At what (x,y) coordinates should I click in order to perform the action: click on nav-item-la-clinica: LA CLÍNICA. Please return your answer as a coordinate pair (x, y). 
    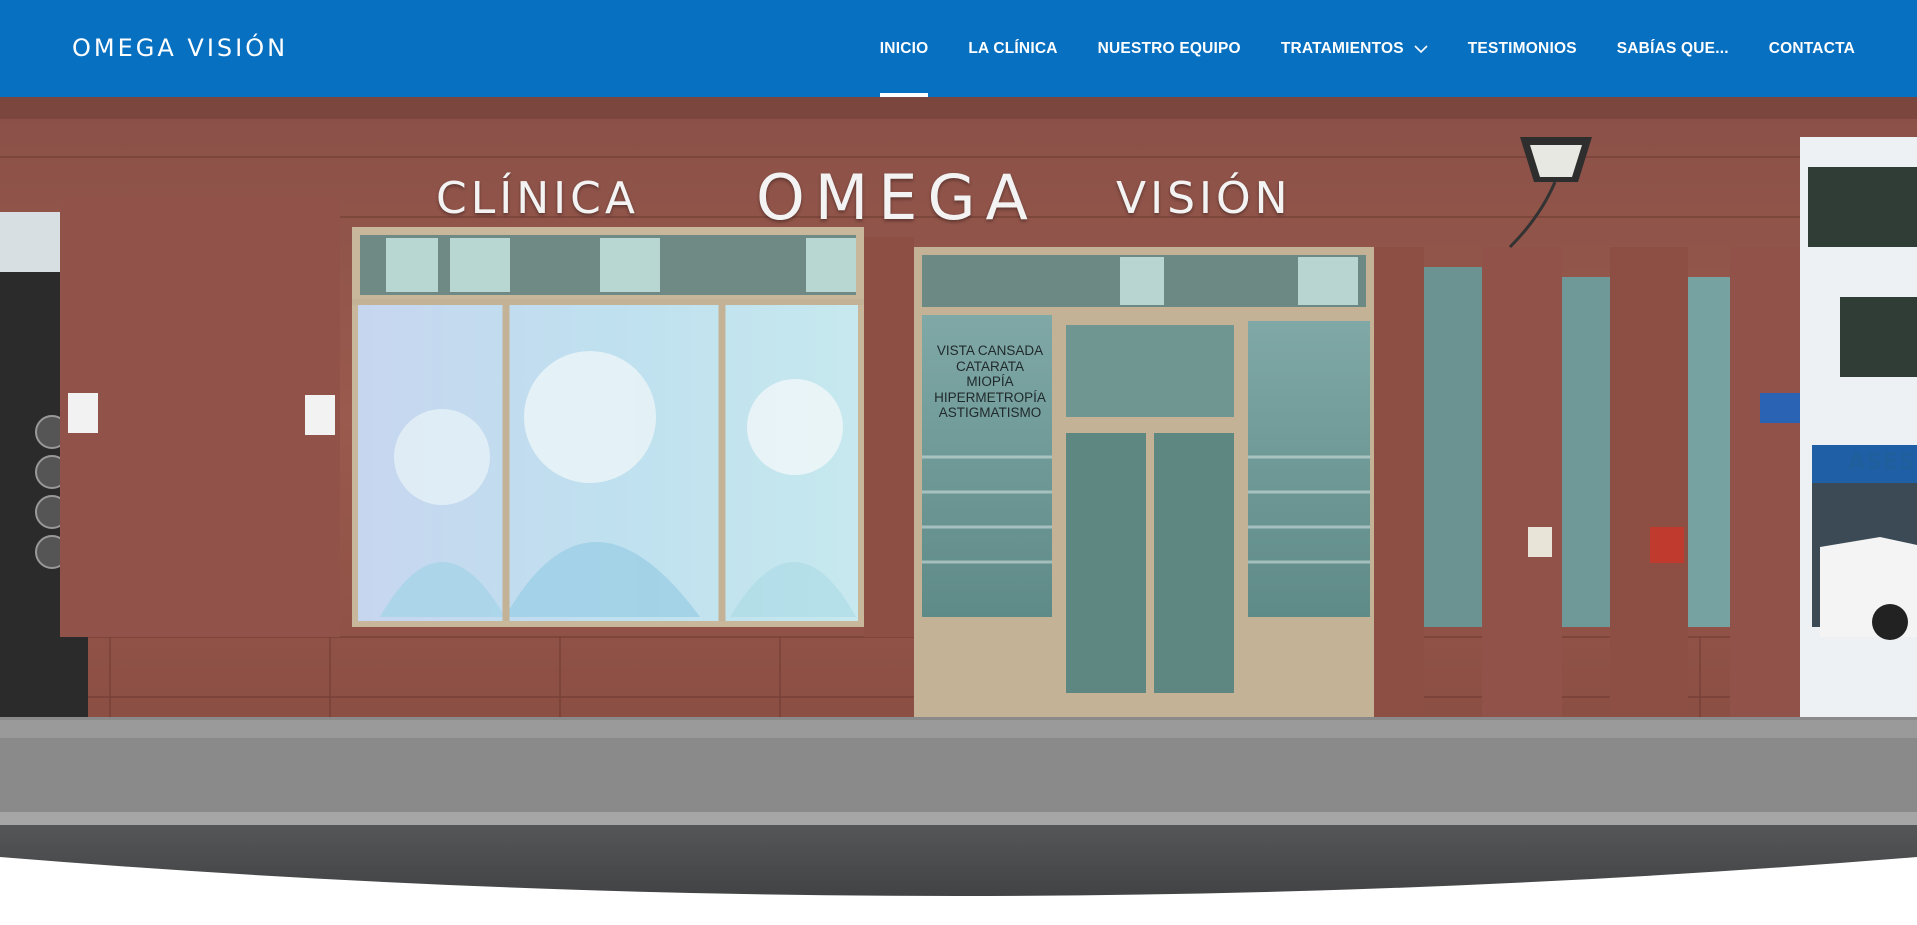
    Looking at the image, I should click on (1012, 48).